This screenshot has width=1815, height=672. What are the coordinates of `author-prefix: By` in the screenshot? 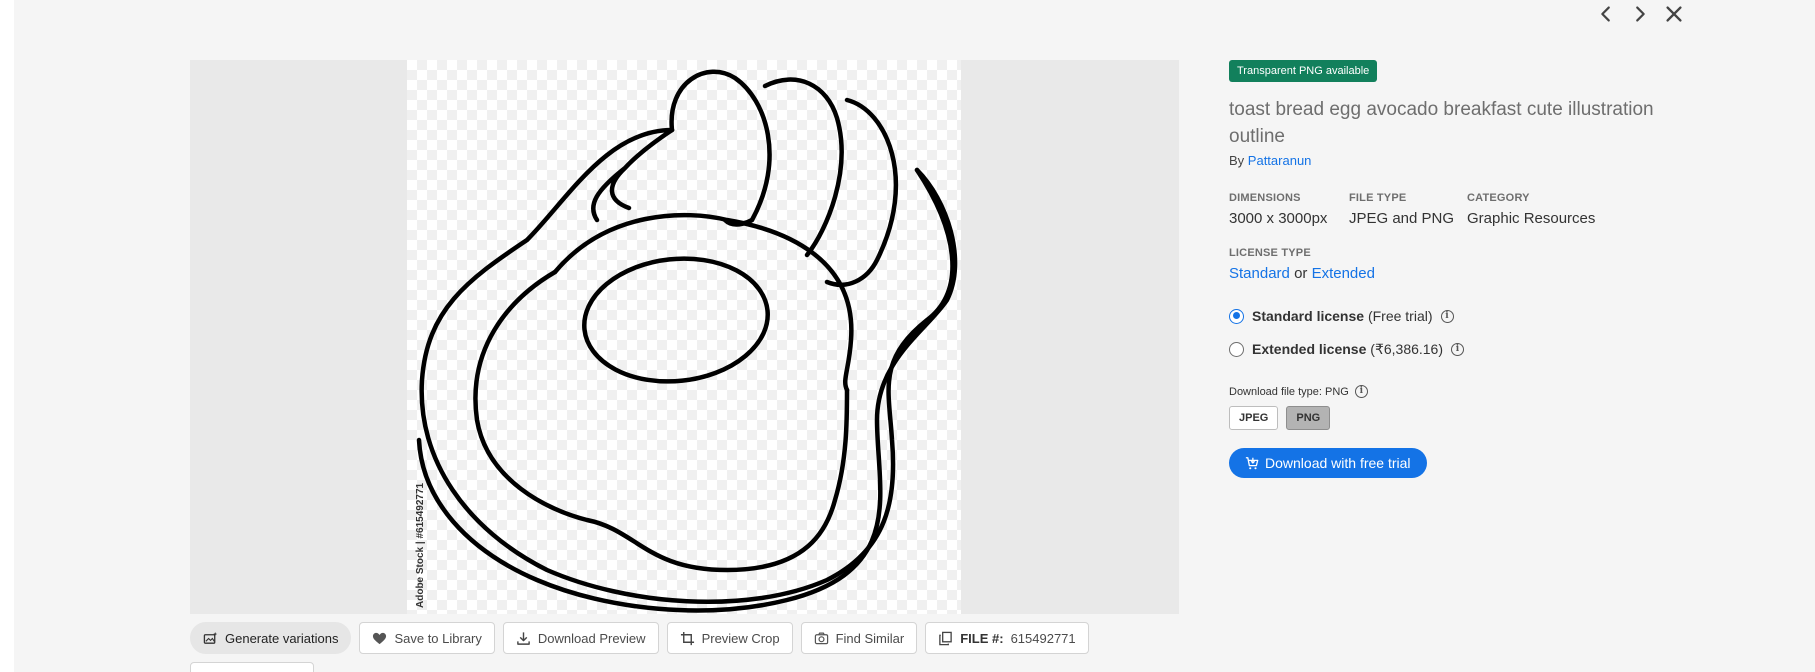 It's located at (1237, 161).